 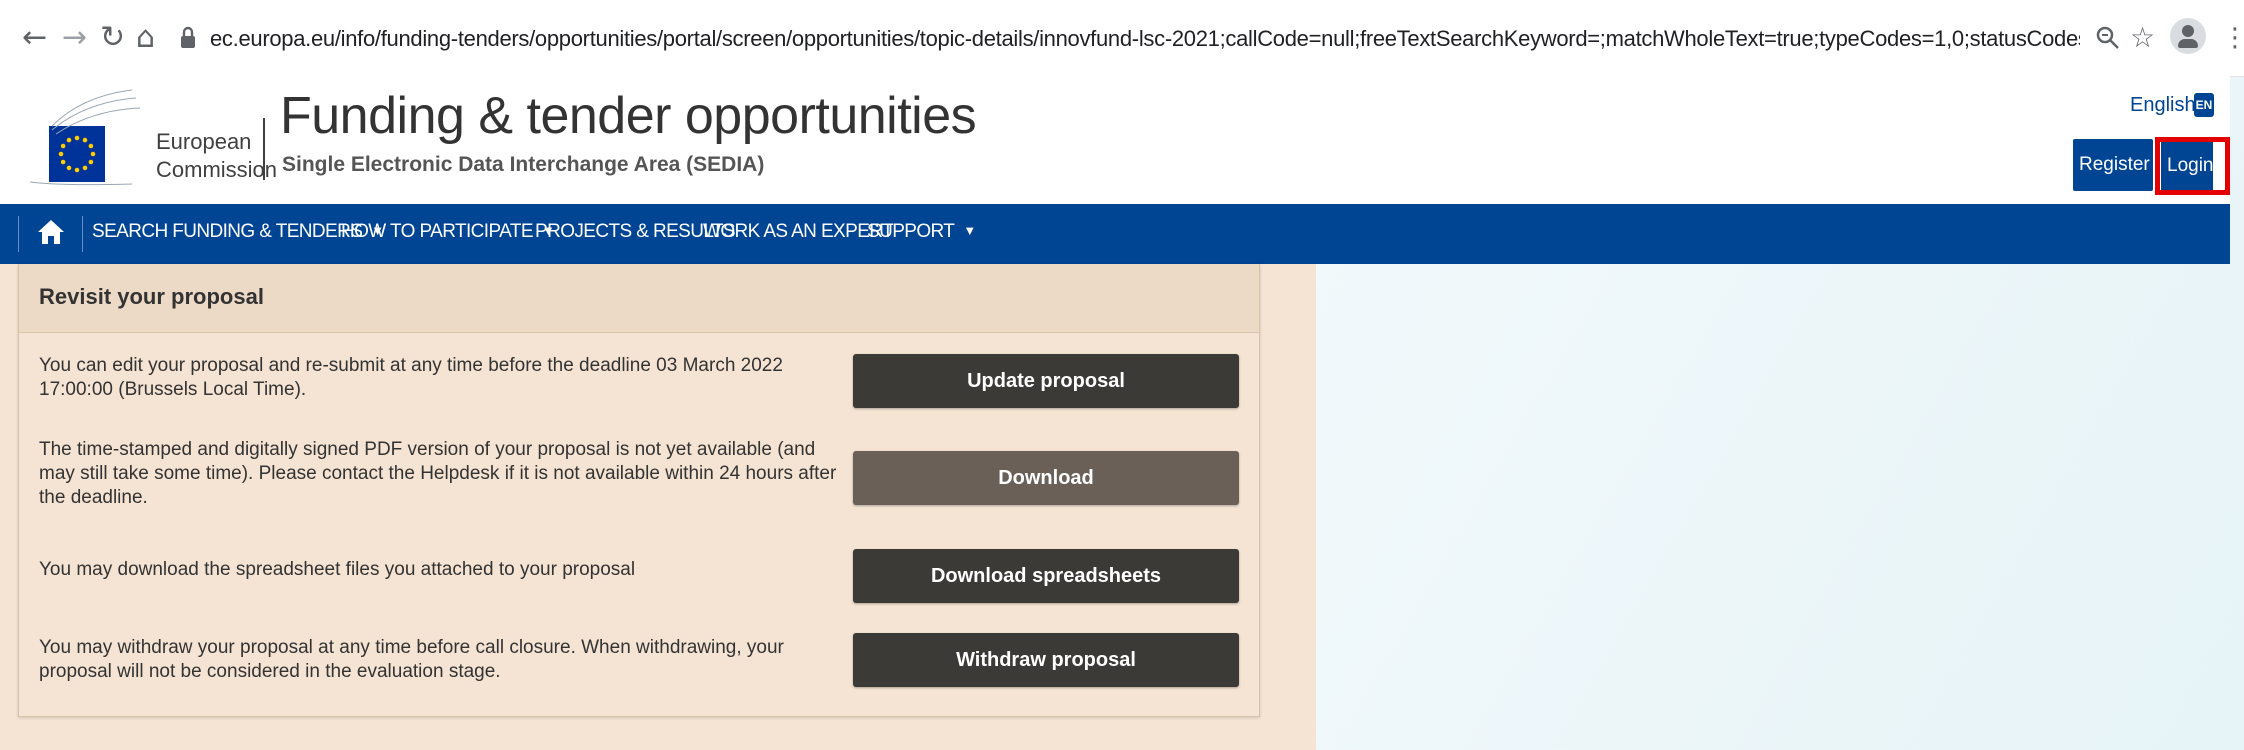 I want to click on org-name: European Commission, so click(x=216, y=156).